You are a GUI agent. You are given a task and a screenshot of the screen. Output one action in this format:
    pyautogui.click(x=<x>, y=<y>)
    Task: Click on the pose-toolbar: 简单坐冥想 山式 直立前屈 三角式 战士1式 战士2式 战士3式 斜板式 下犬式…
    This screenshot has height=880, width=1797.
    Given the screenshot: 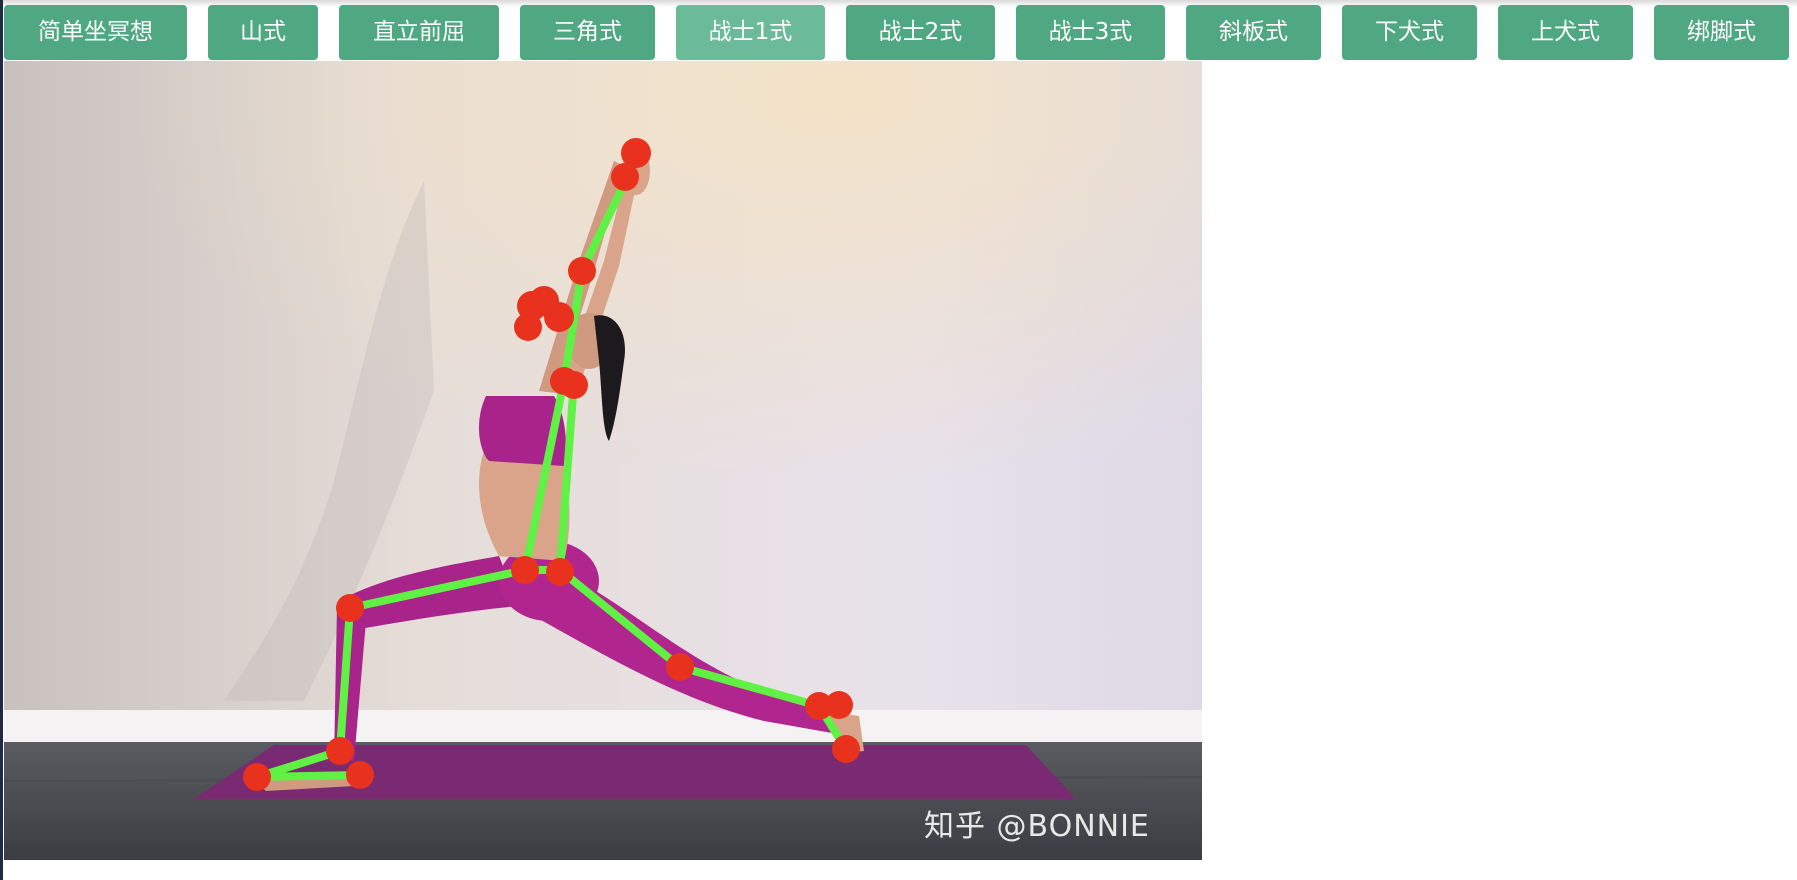 What is the action you would take?
    pyautogui.click(x=898, y=33)
    